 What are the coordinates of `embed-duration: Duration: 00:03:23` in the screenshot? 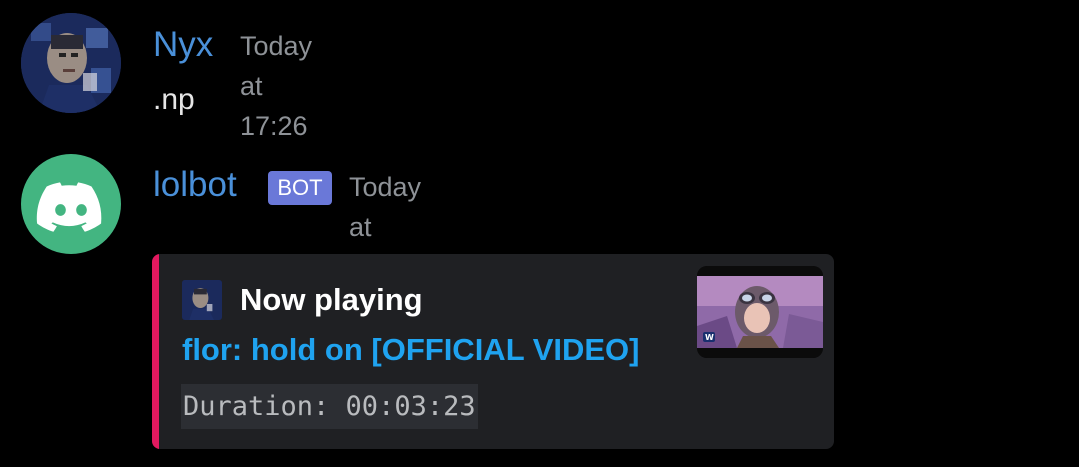 It's located at (329, 406).